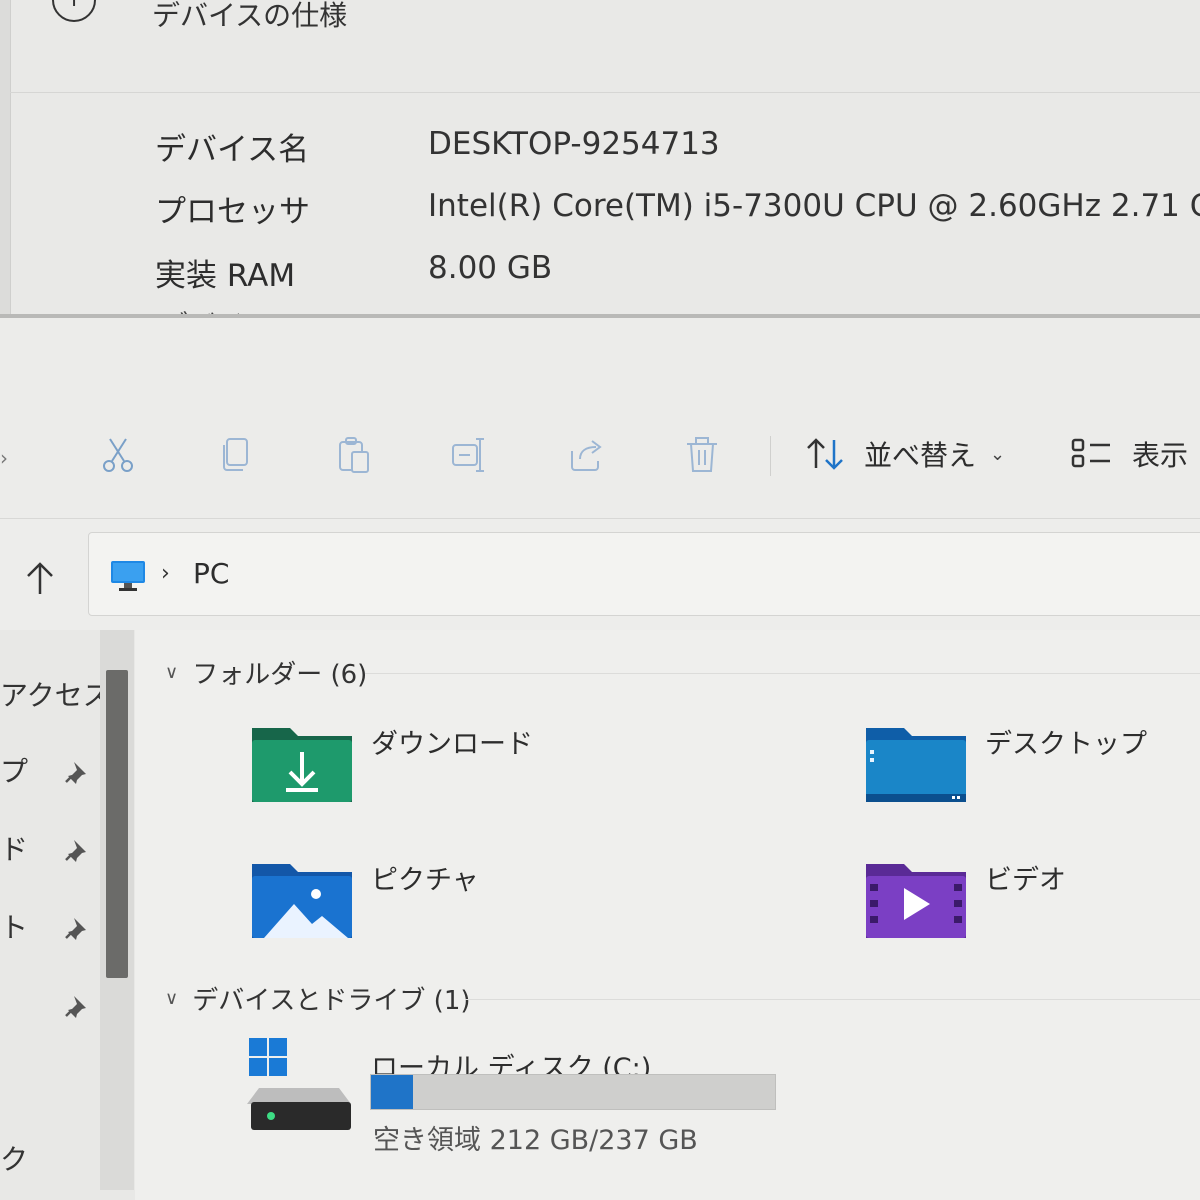 This screenshot has height=1200, width=1200. What do you see at coordinates (128, 576) in the screenshot?
I see `pc-monitor-icon` at bounding box center [128, 576].